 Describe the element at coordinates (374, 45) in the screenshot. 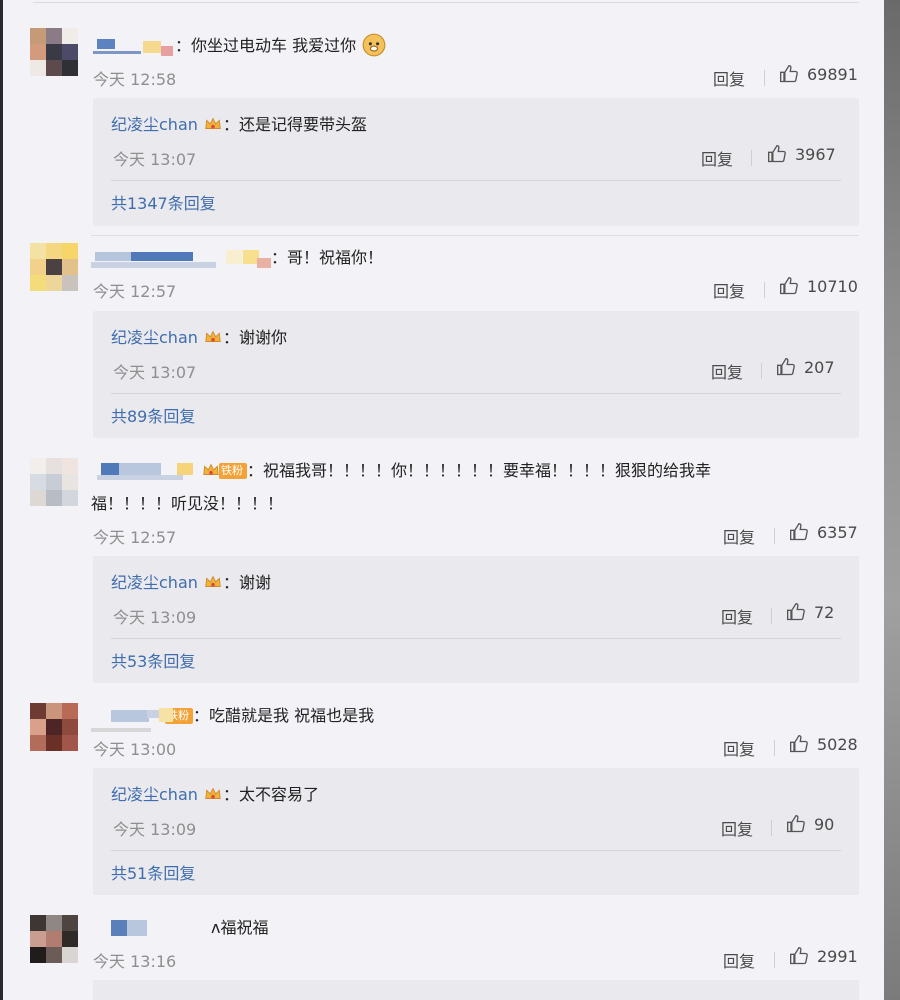

I see `doge-emoji-icon` at that location.